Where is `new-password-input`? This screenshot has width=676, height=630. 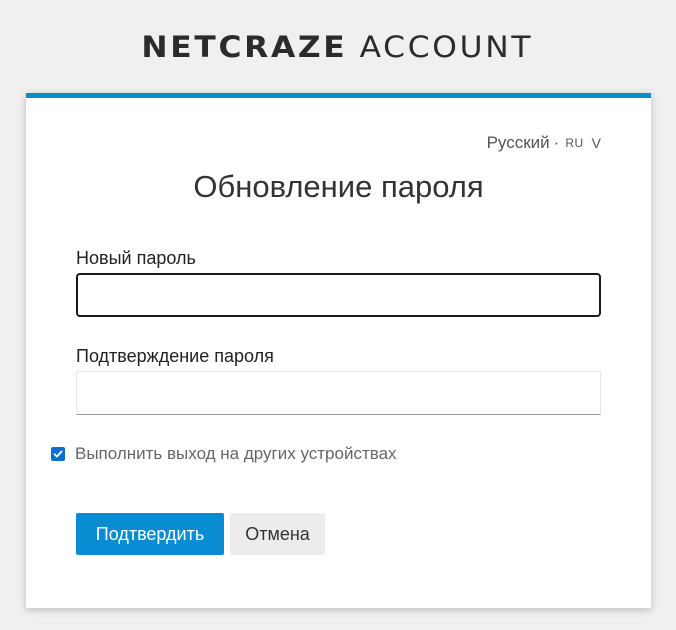 new-password-input is located at coordinates (338, 295).